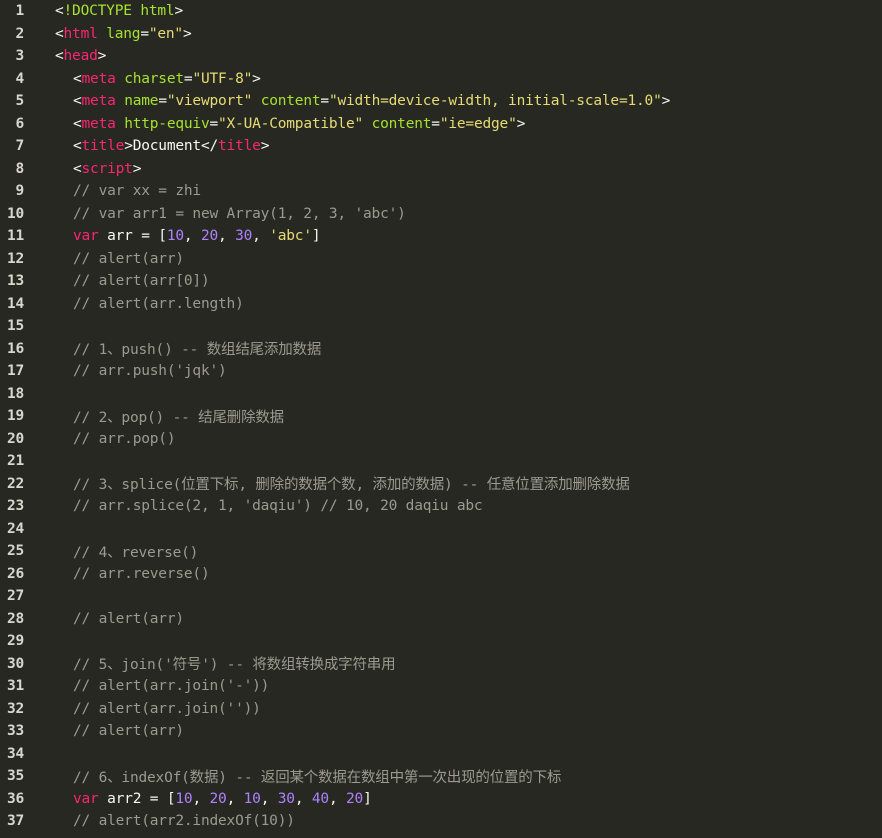 This screenshot has height=838, width=882. What do you see at coordinates (15, 371) in the screenshot?
I see `line-number: 17` at bounding box center [15, 371].